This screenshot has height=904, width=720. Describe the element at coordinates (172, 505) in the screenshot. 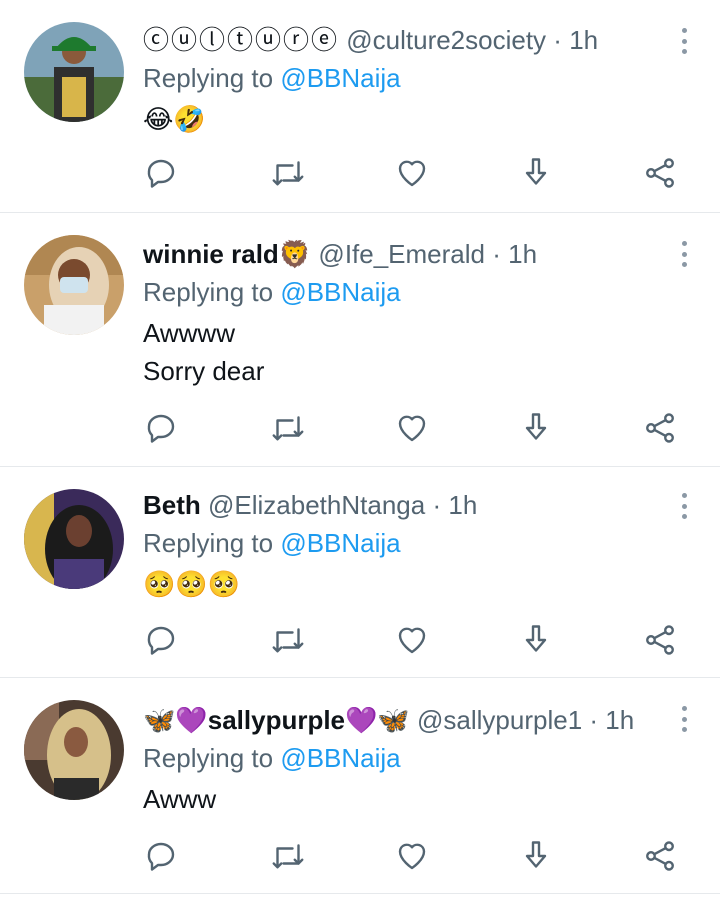

I see `display-name: Beth` at that location.